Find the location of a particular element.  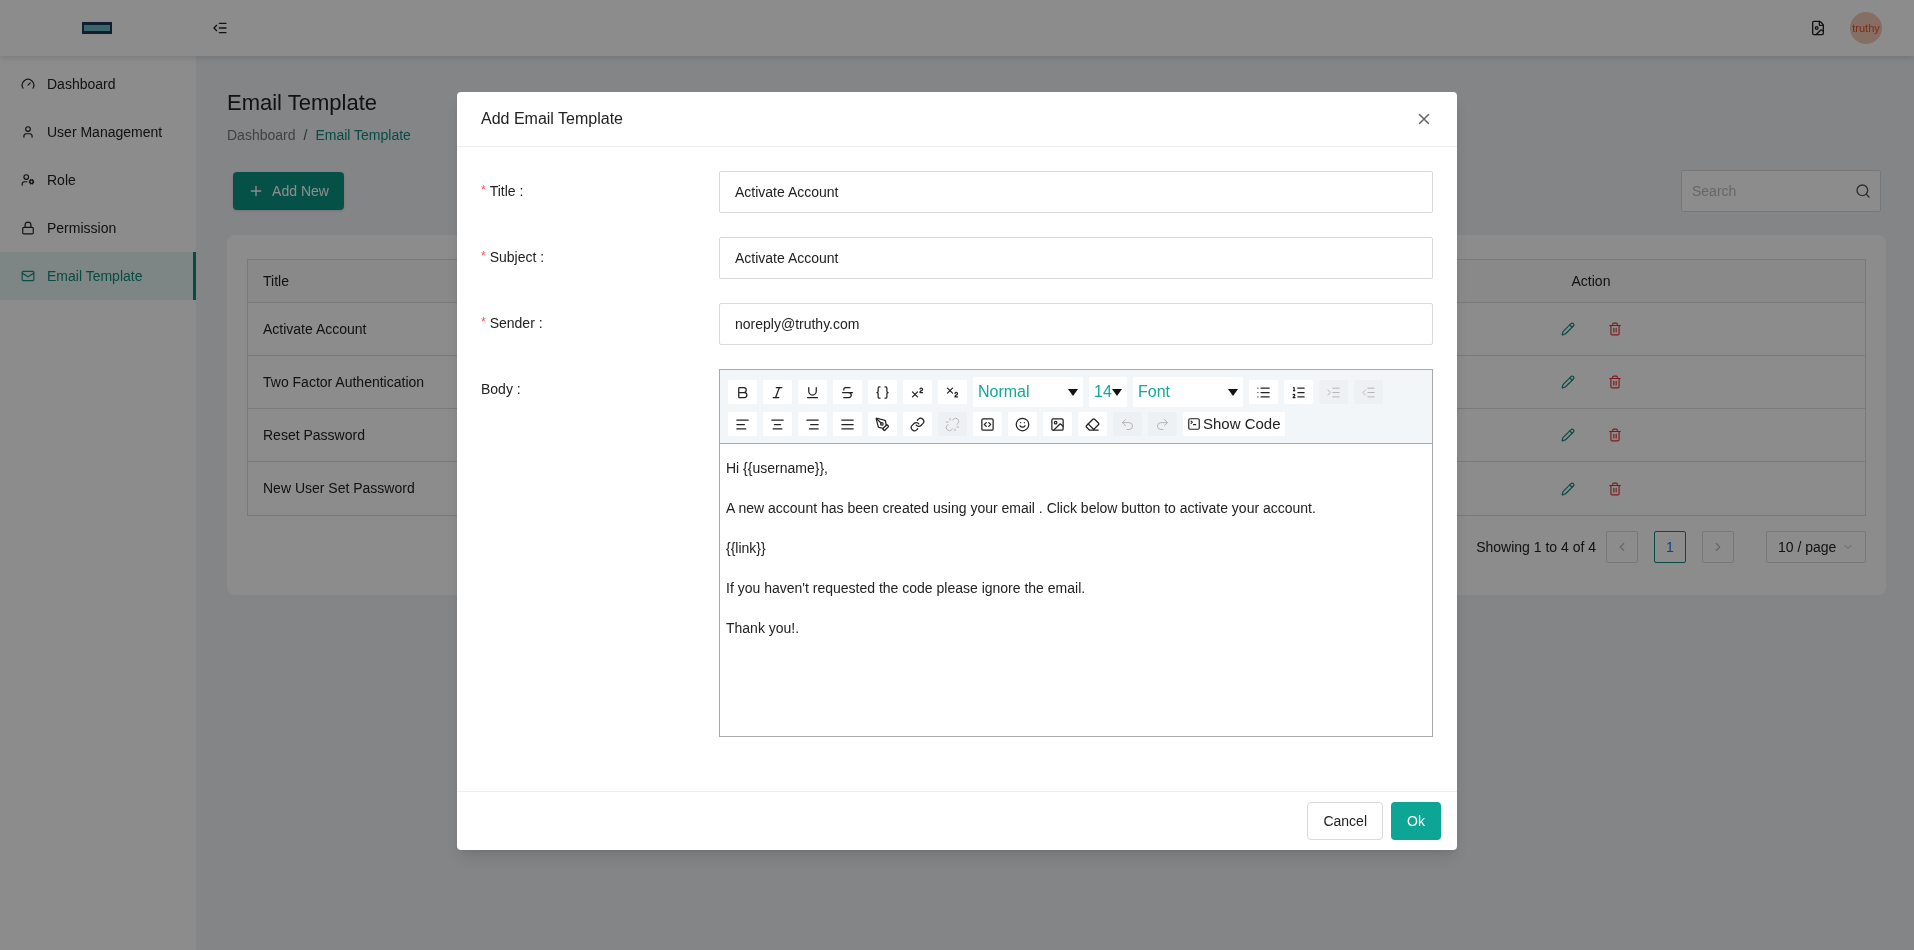

pen-icon is located at coordinates (882, 424).